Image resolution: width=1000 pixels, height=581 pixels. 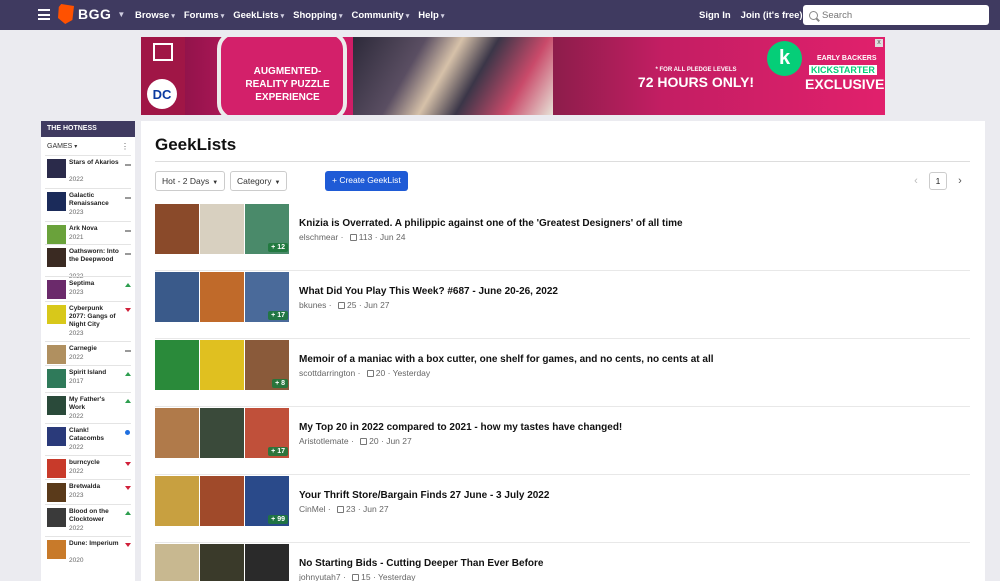 I want to click on geeklist-thumbnails: + 8, so click(x=222, y=365).